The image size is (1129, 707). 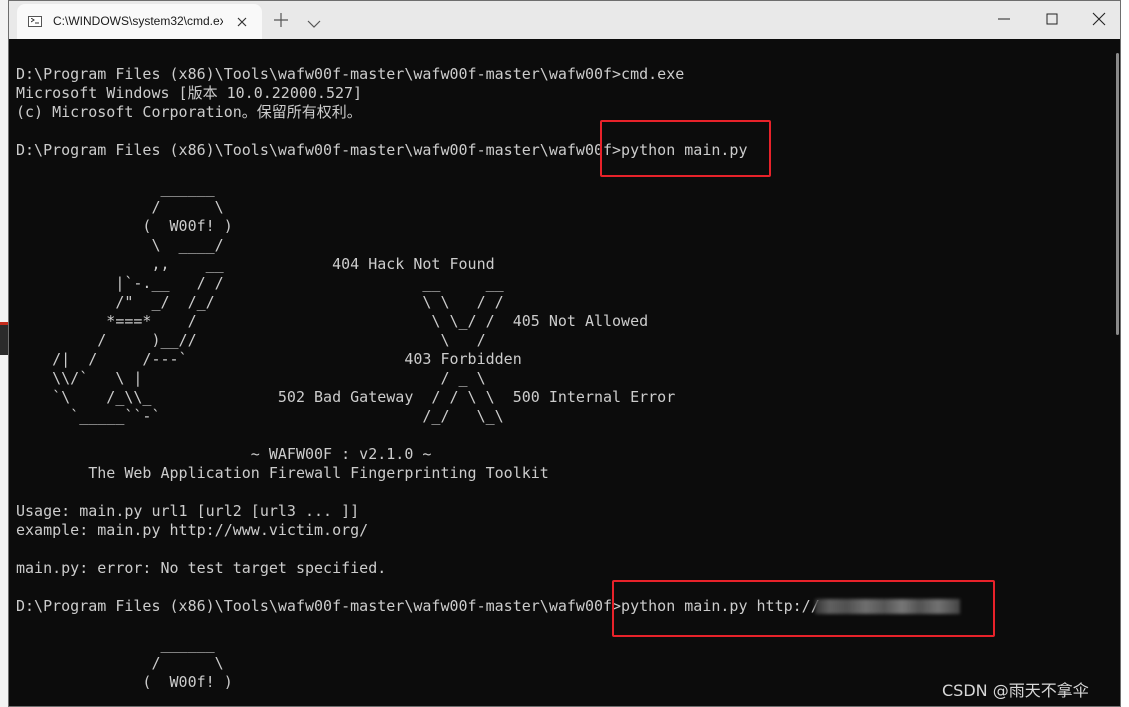 I want to click on terminal-line: / )__// \ /, so click(x=251, y=340).